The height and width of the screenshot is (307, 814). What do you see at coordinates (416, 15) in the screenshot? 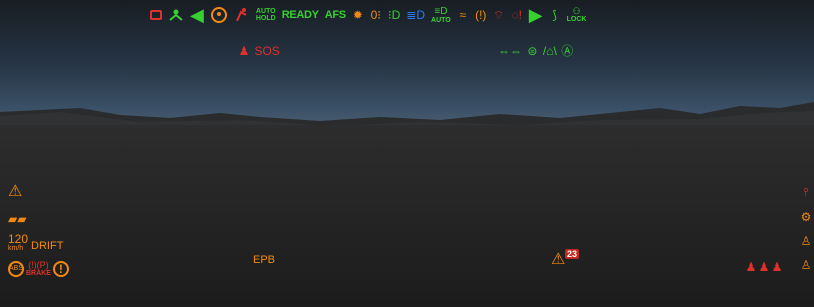
I see `high-beam-icon: ≣D` at bounding box center [416, 15].